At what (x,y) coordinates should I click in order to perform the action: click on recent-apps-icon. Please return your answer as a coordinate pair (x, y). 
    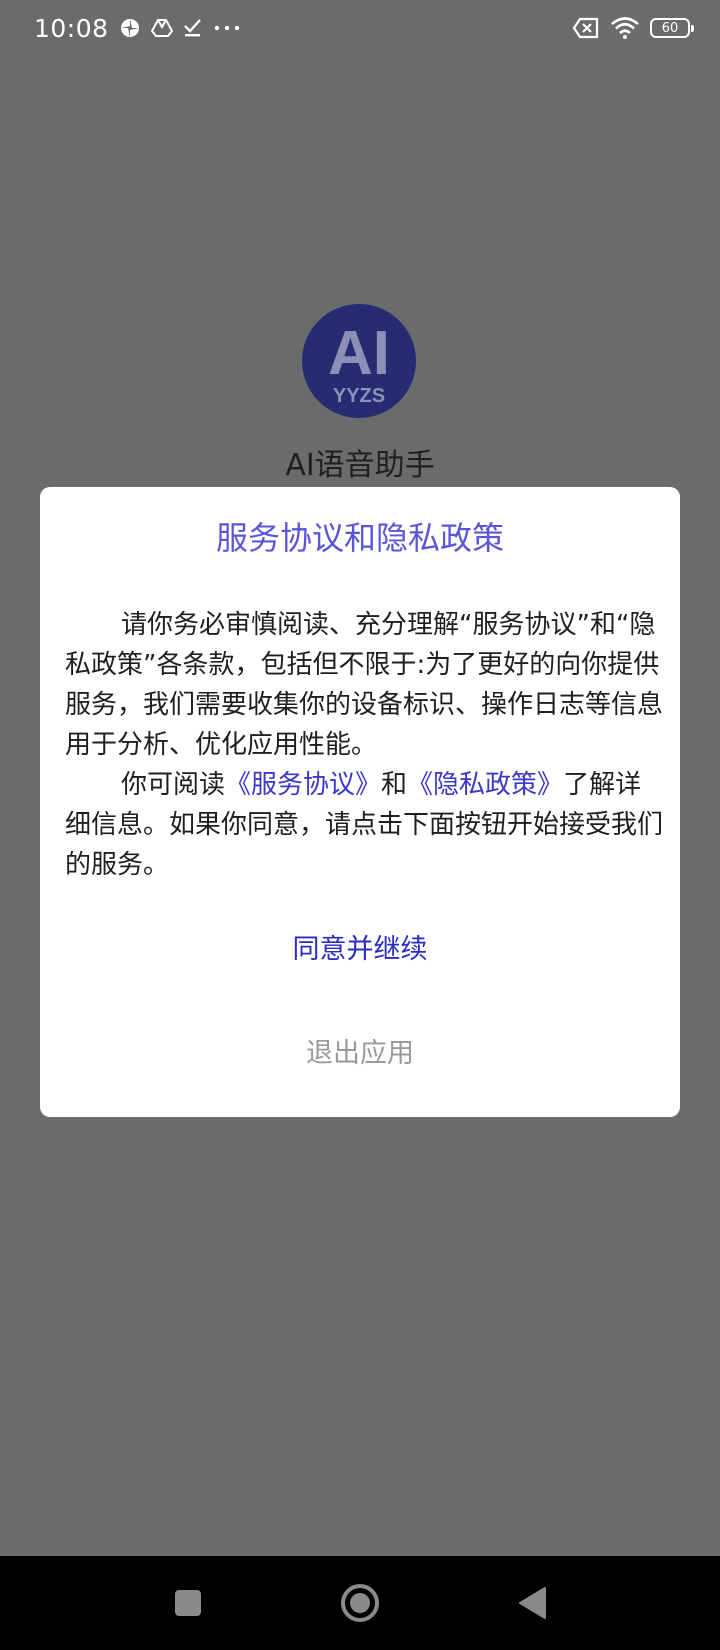
    Looking at the image, I should click on (188, 1603).